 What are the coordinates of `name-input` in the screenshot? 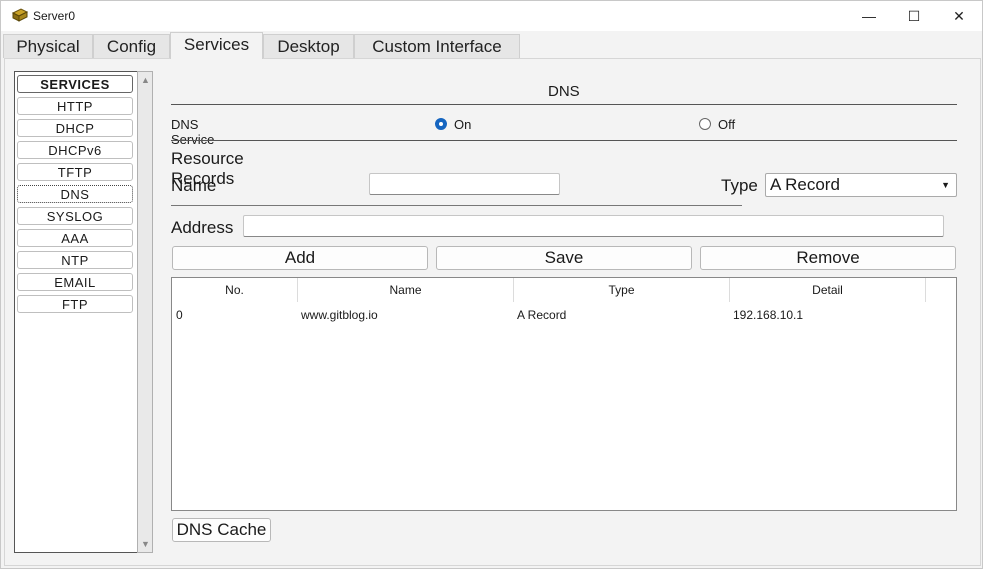 It's located at (464, 184).